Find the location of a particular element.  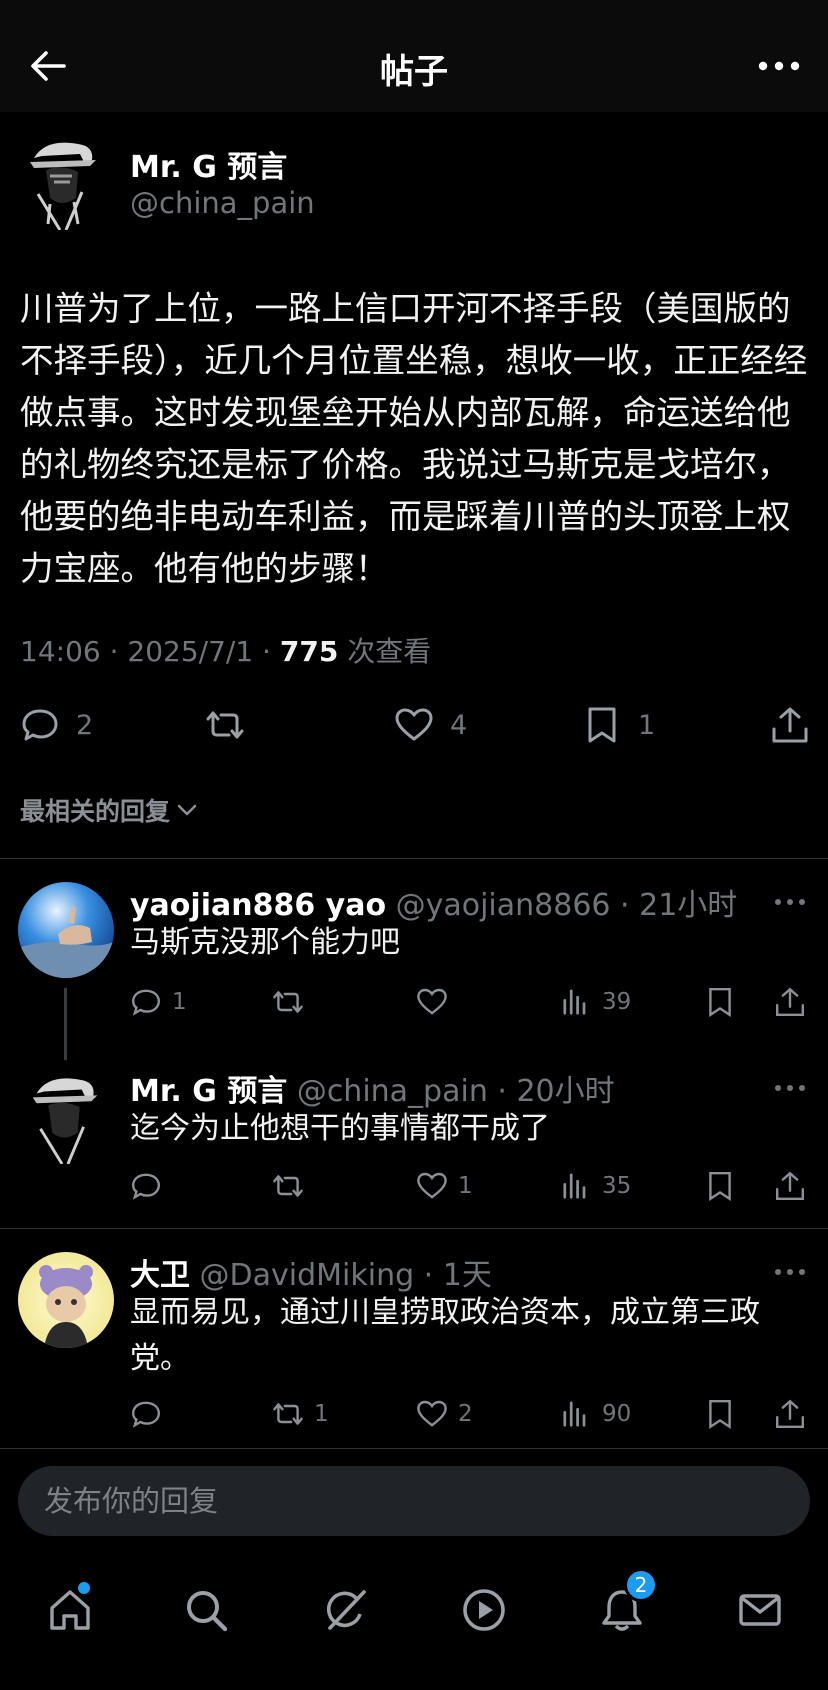

reply-author-name: Mr. G 预言 is located at coordinates (208, 1091).